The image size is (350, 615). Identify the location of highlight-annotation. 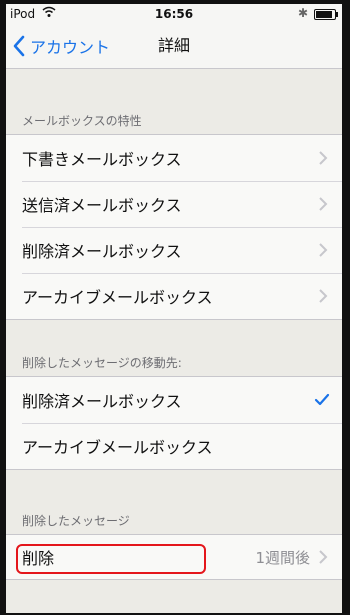
(111, 559).